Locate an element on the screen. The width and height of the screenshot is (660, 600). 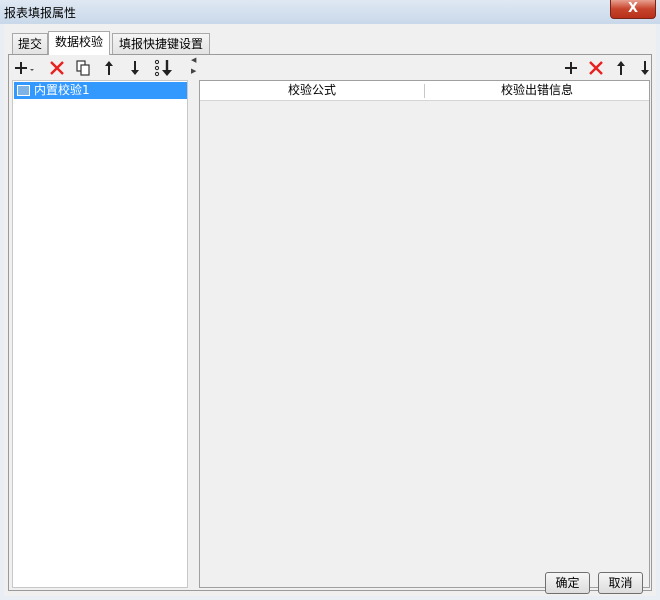
tab-submit: 提交 is located at coordinates (30, 44).